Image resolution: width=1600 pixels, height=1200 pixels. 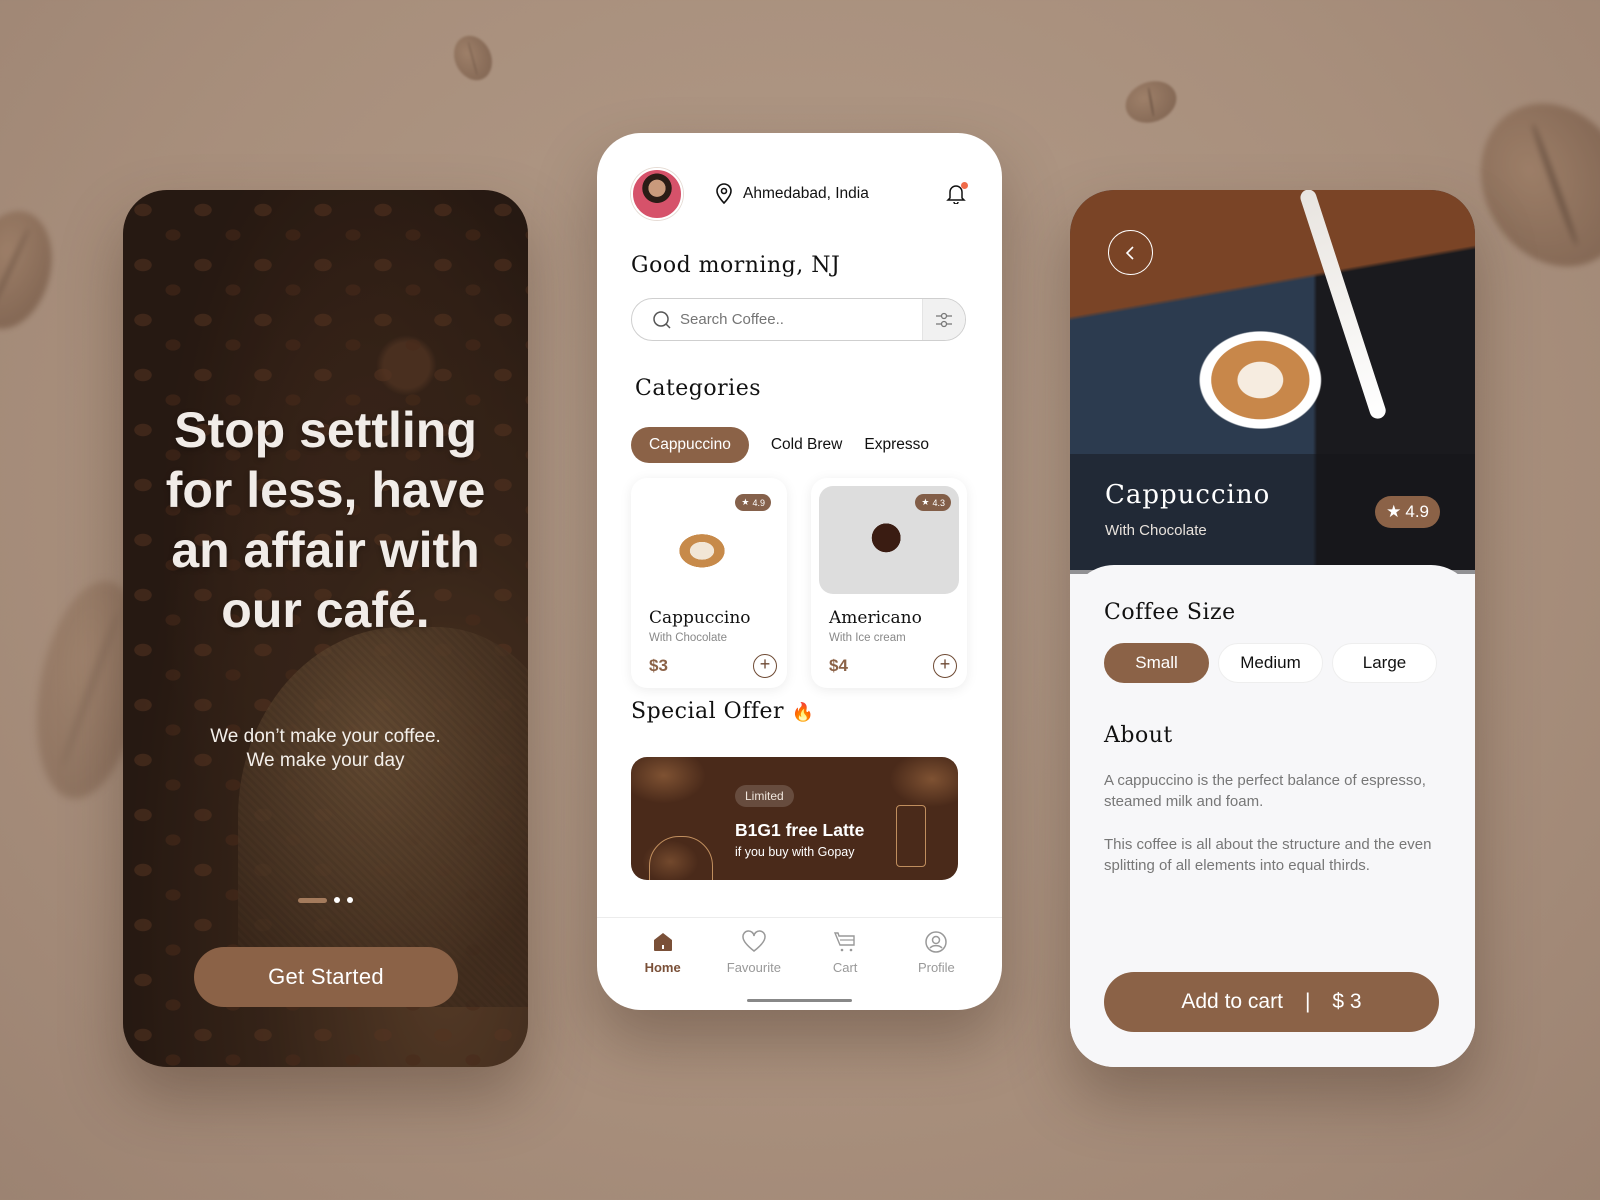 I want to click on page-dot-active, so click(x=312, y=900).